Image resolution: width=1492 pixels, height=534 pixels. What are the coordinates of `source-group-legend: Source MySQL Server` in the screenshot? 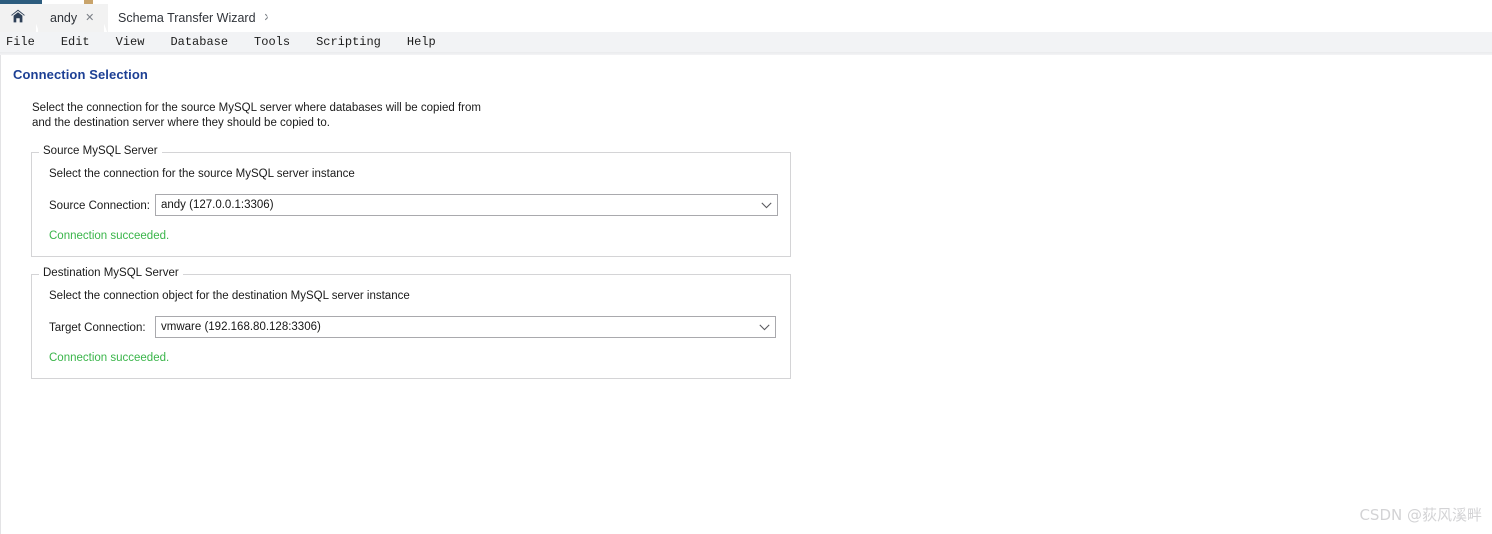 It's located at (100, 151).